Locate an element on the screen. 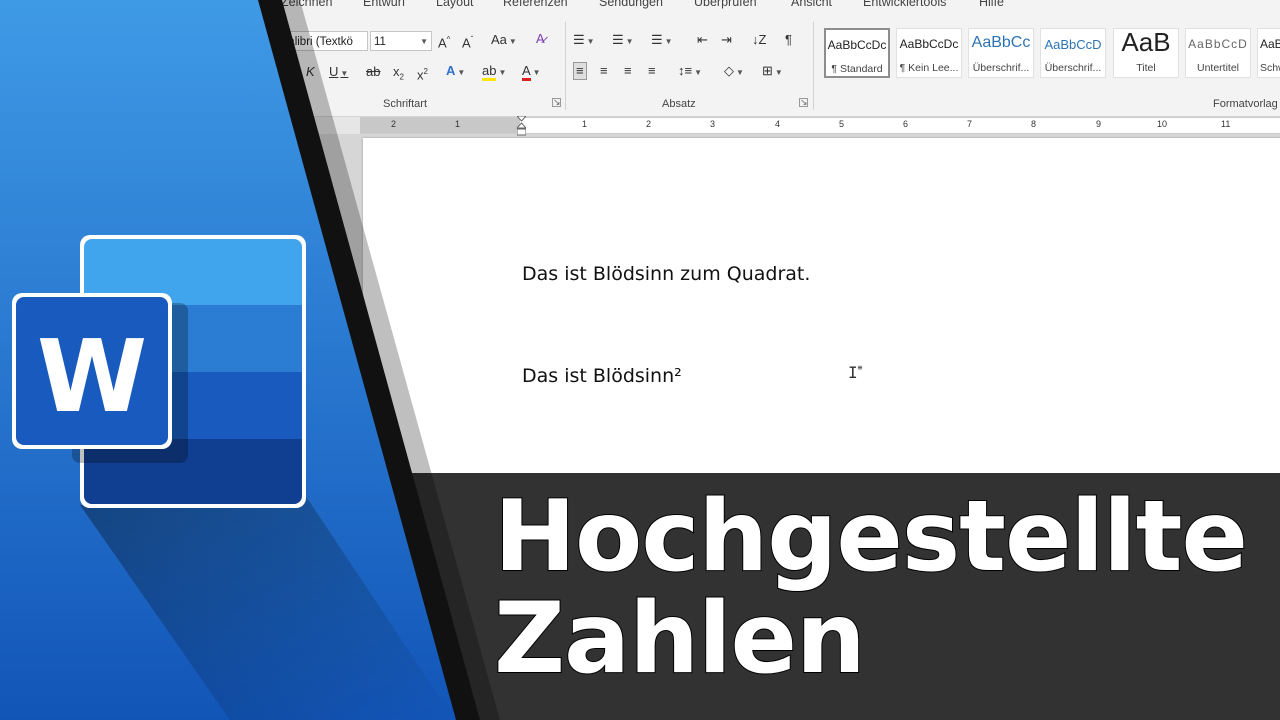 This screenshot has width=1280, height=720. logo-letter: W is located at coordinates (92, 376).